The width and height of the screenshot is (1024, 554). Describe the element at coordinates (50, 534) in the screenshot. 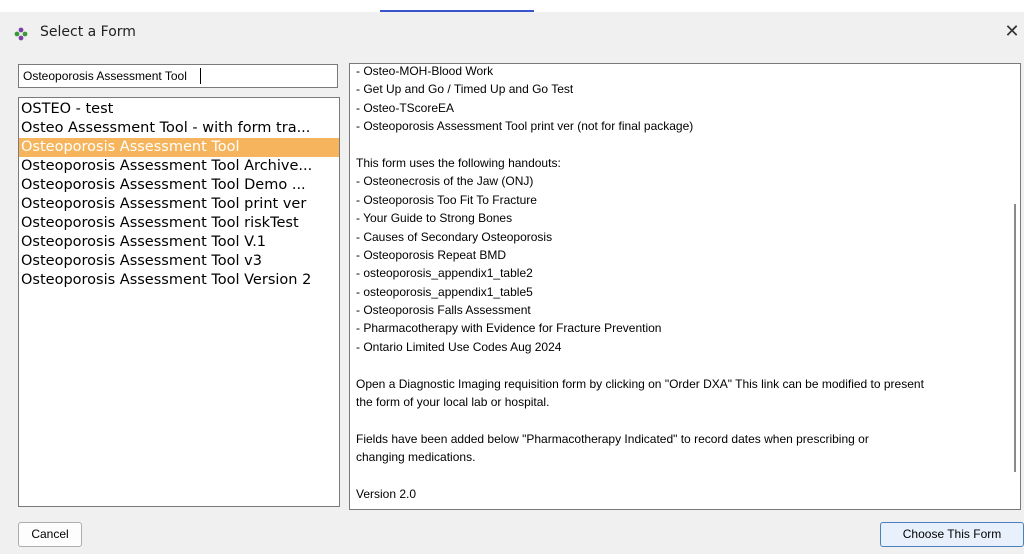

I see `cancel-button: Cancel` at that location.